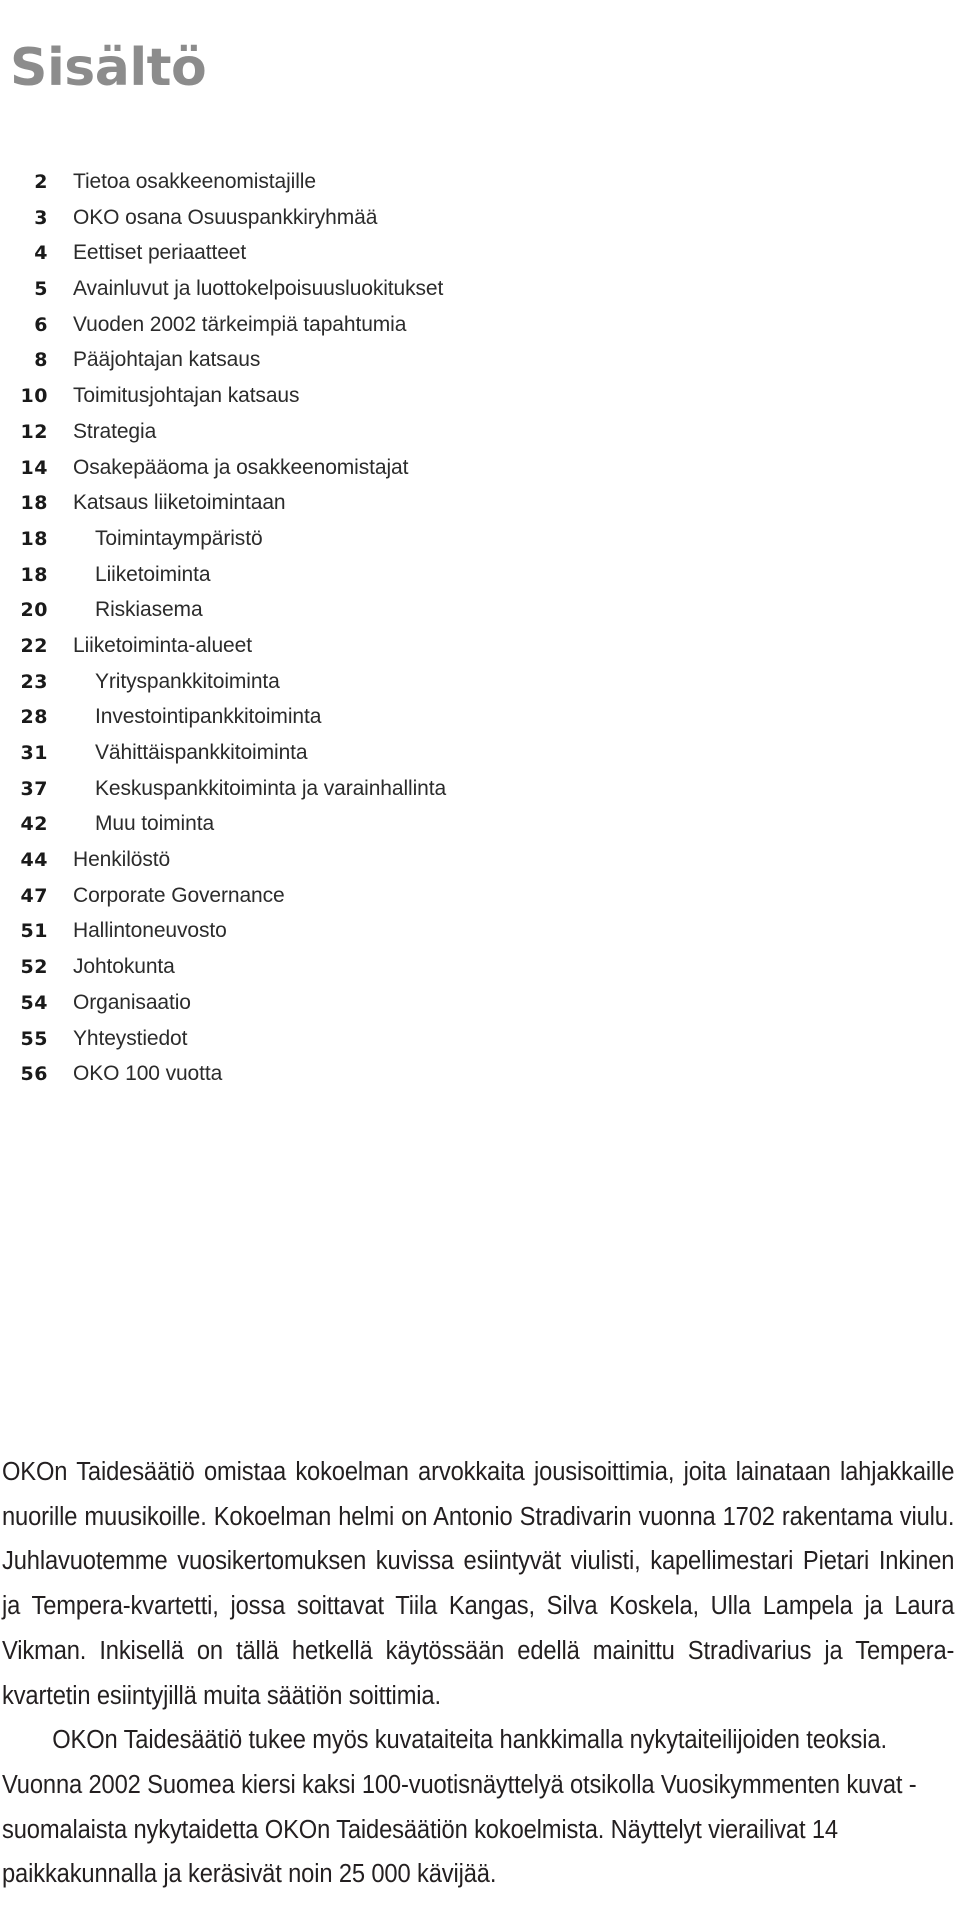 This screenshot has height=1920, width=960. What do you see at coordinates (41, 253) in the screenshot?
I see `toc-entry-page-number: 4` at bounding box center [41, 253].